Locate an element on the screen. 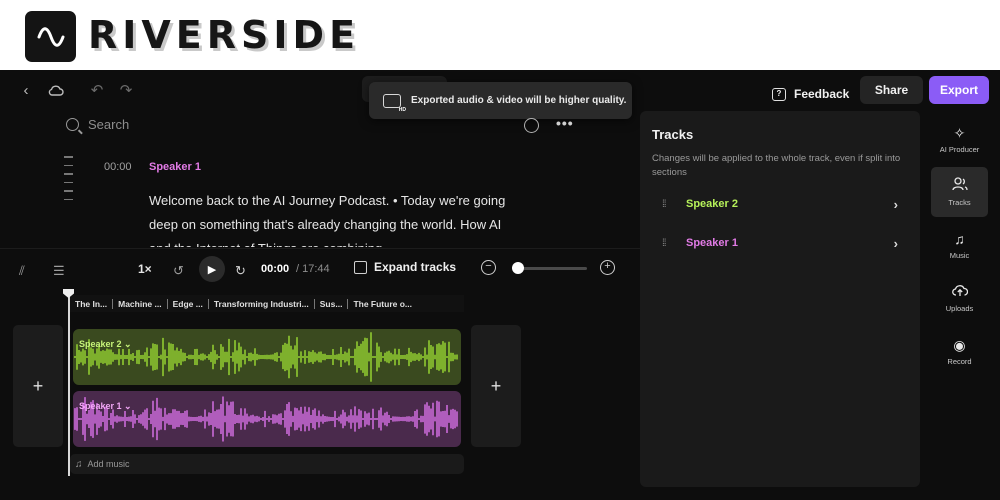 Image resolution: width=1000 pixels, height=500 pixels. add-music-label: Add music is located at coordinates (108, 464).